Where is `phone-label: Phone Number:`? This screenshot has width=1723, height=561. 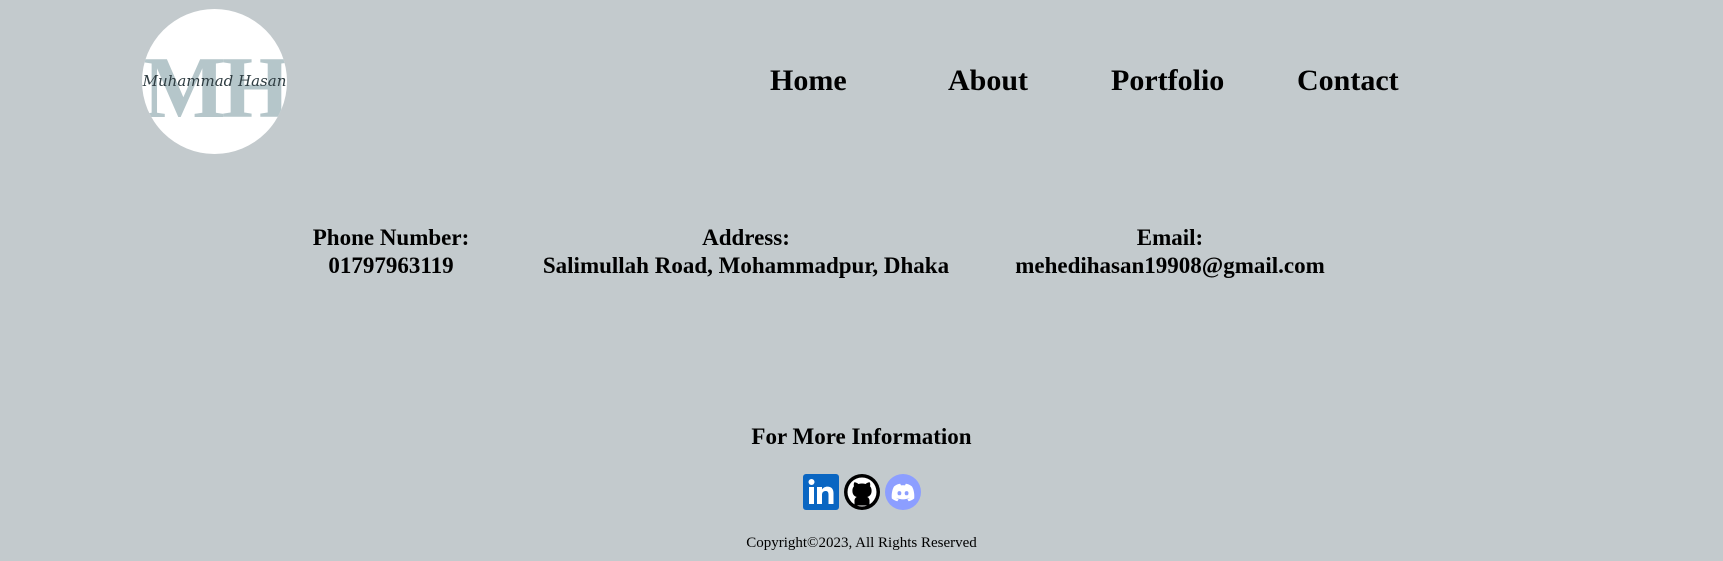 phone-label: Phone Number: is located at coordinates (391, 237).